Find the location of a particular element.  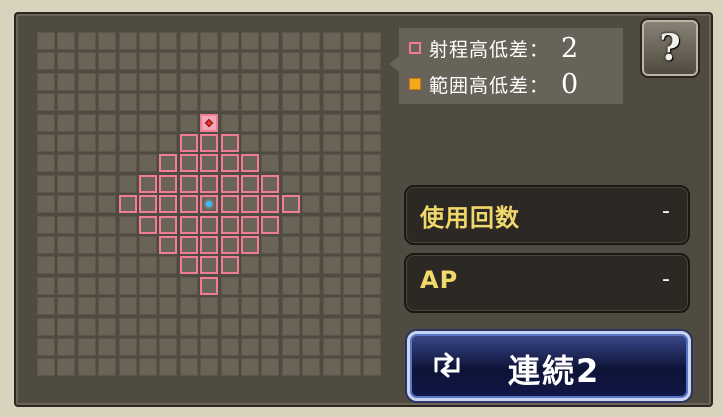

area-height-row: 範囲高低差： 0 is located at coordinates (493, 84).